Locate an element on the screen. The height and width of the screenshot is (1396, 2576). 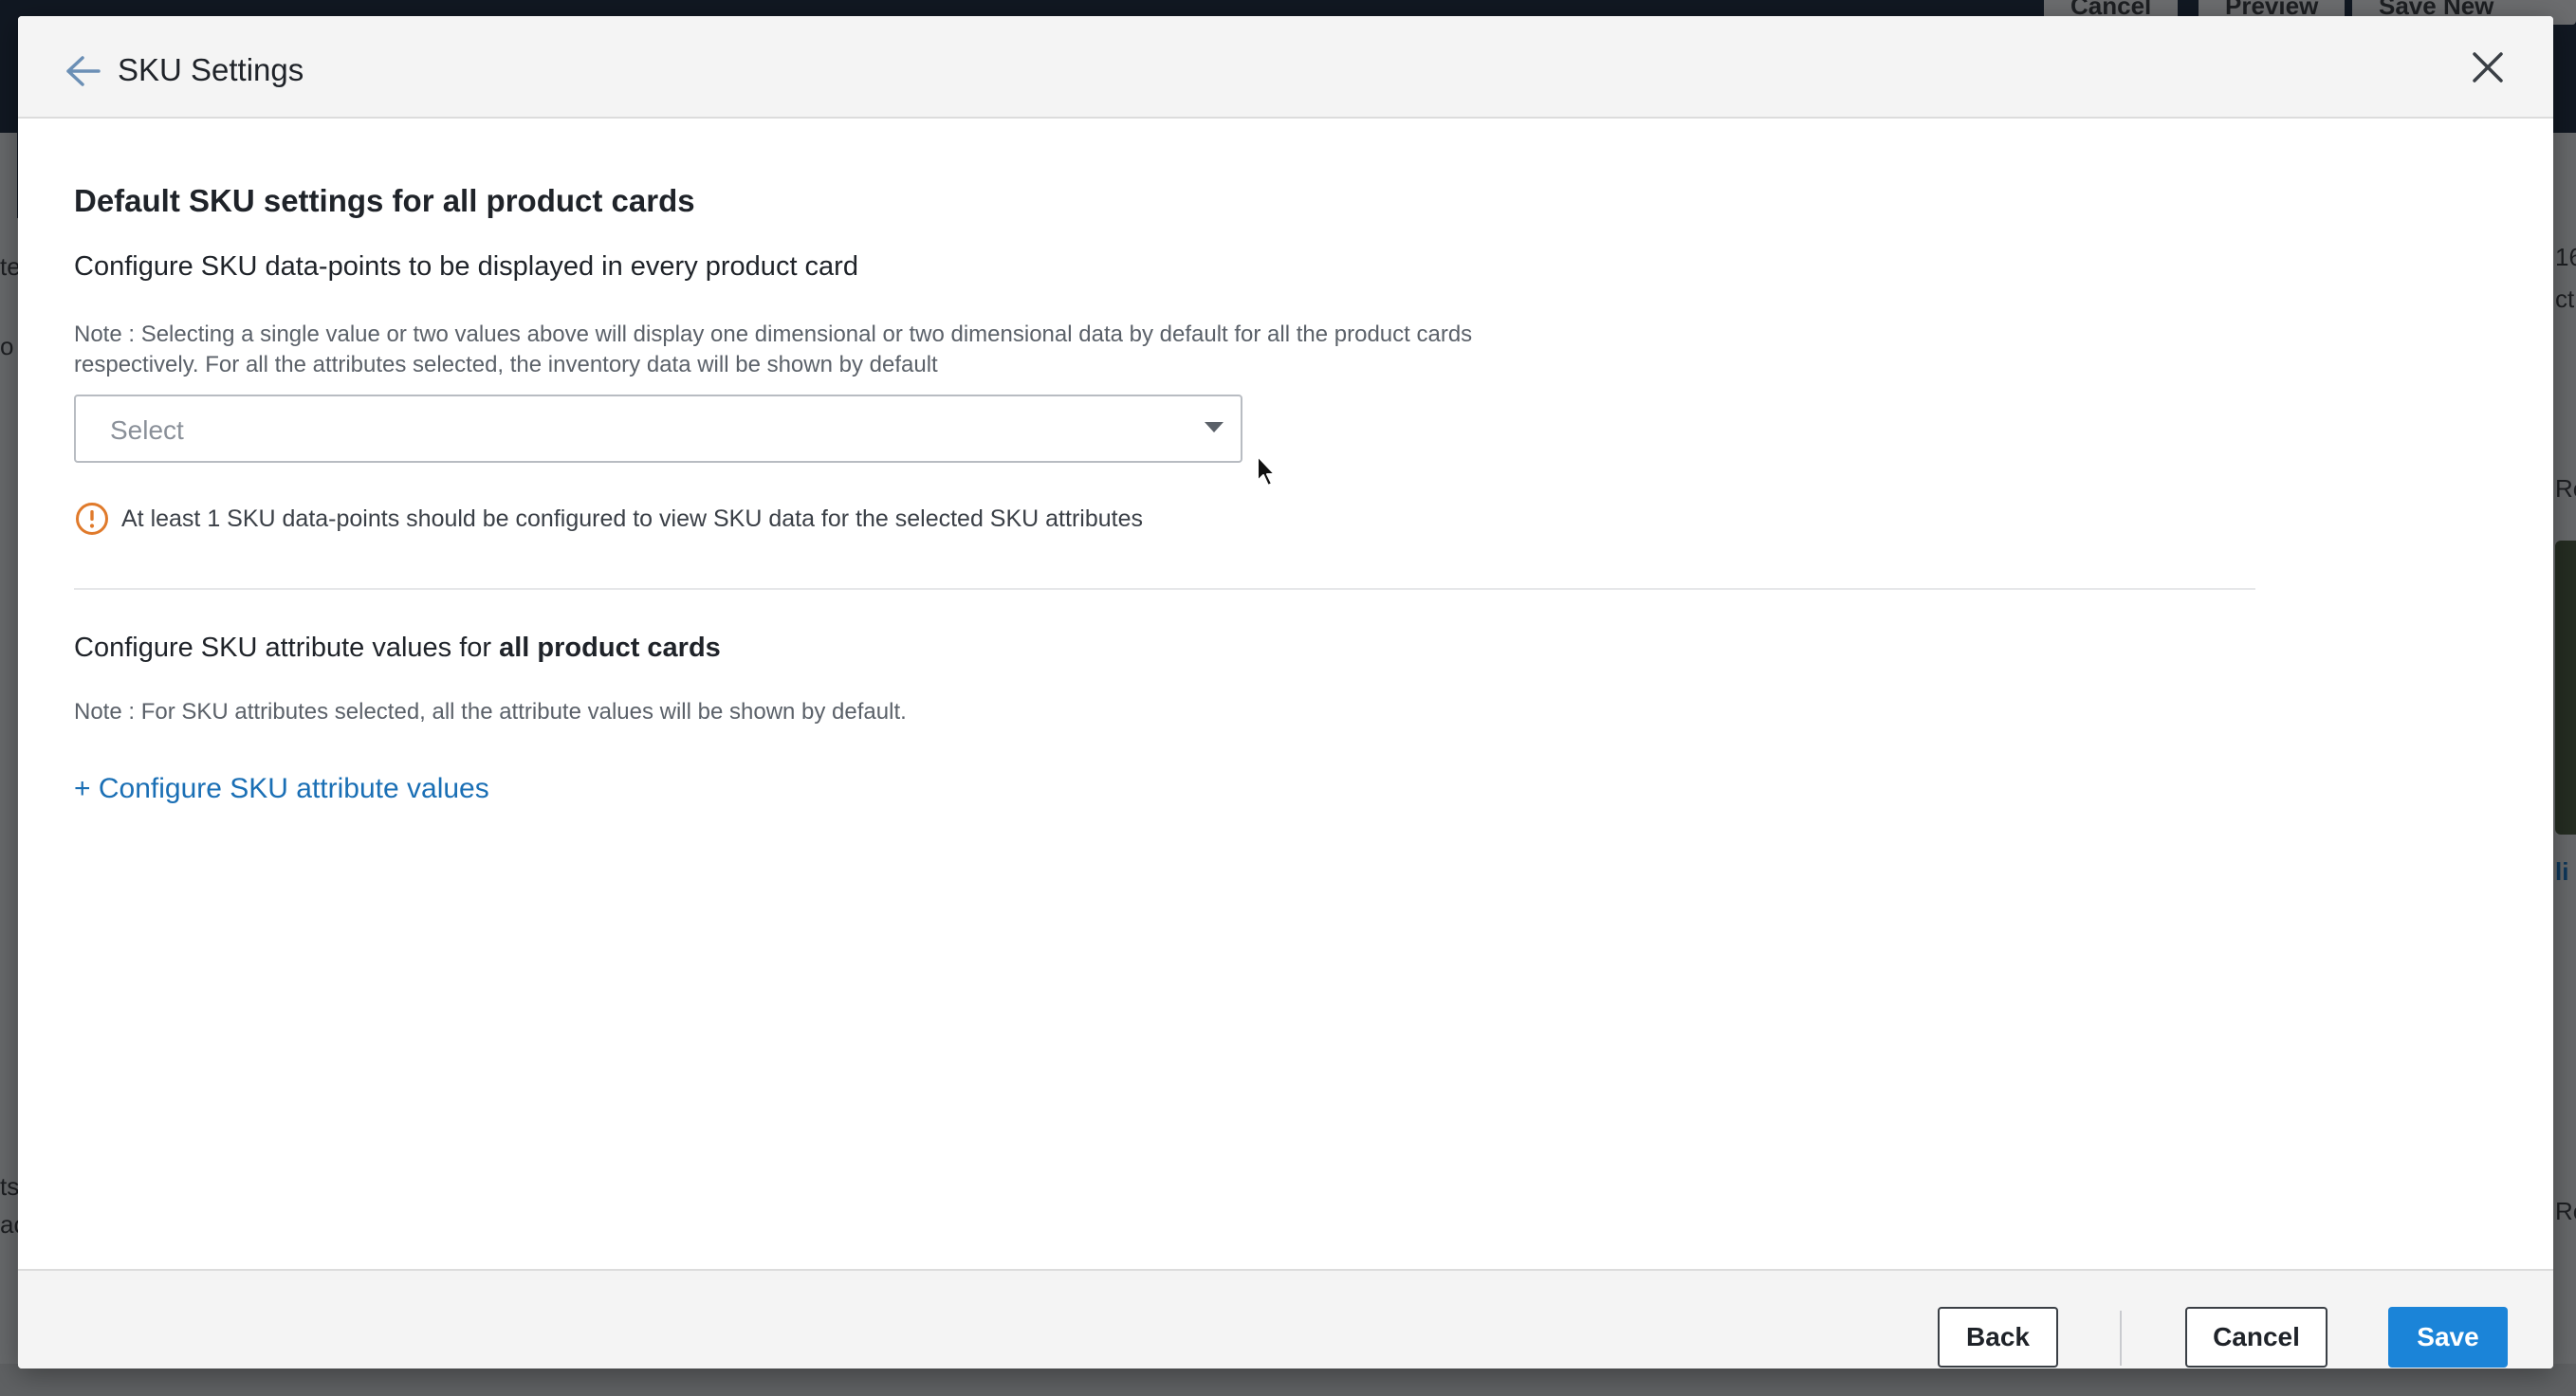
close-icon is located at coordinates (2488, 67).